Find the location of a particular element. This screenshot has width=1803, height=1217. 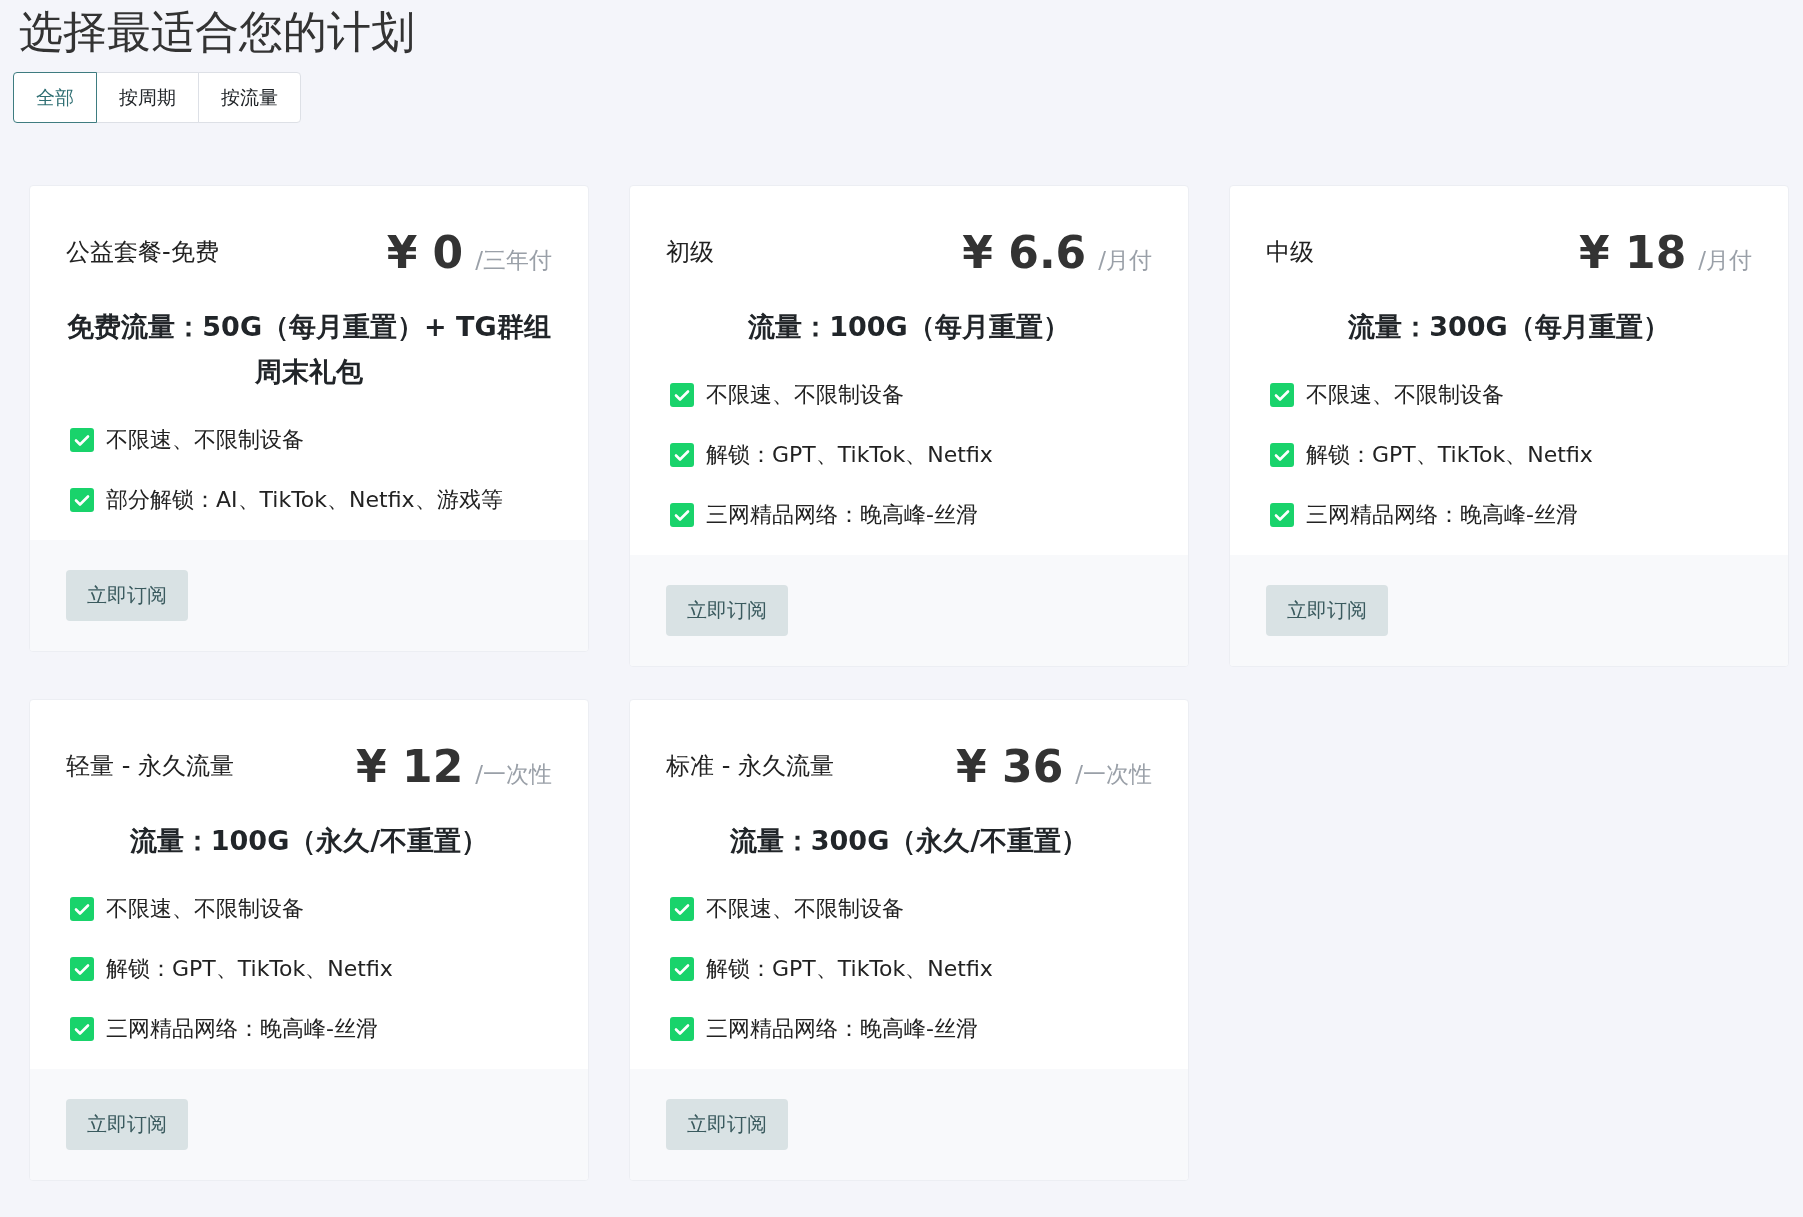

traffic-headline: 免费流量：50G（每月重置）+ TG群组周末礼包 is located at coordinates (309, 349).